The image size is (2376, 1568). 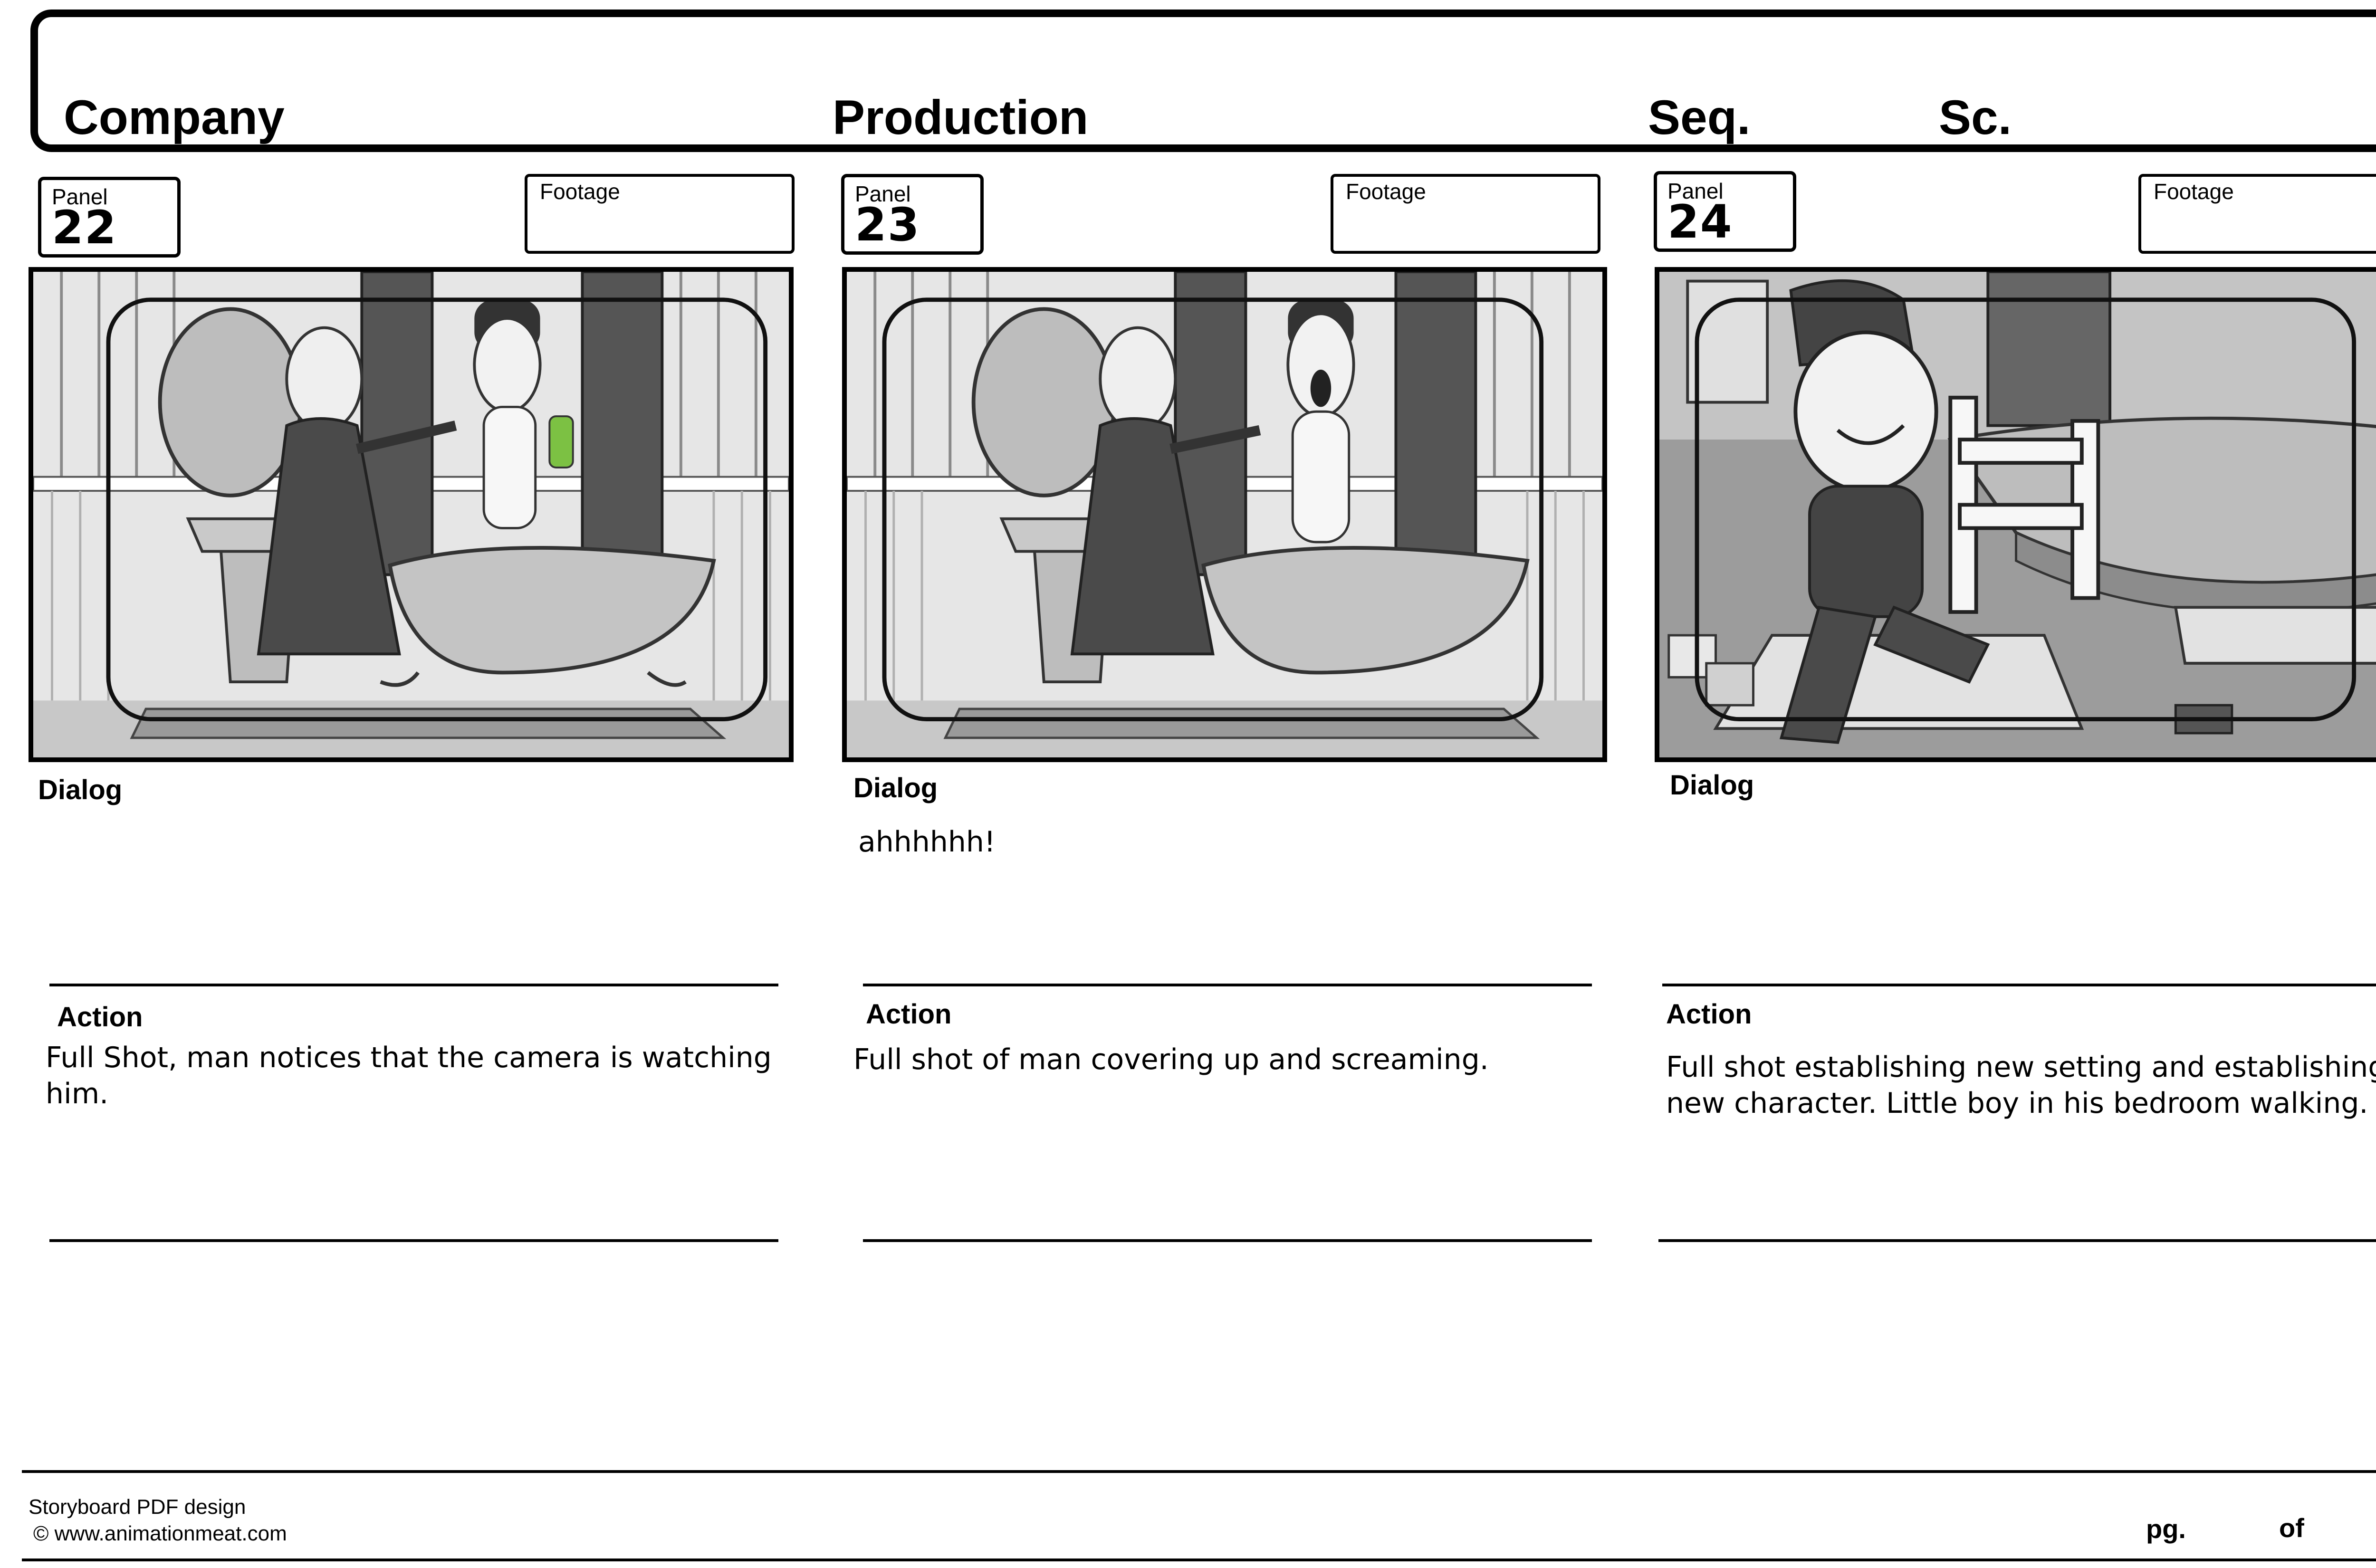 What do you see at coordinates (174, 117) in the screenshot?
I see `company-label: Company` at bounding box center [174, 117].